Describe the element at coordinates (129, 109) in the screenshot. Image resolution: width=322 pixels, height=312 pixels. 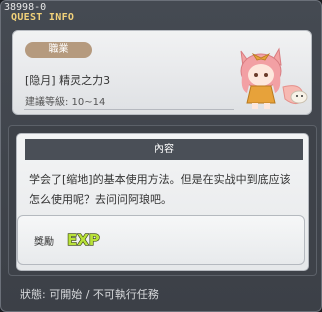
I see `divider` at that location.